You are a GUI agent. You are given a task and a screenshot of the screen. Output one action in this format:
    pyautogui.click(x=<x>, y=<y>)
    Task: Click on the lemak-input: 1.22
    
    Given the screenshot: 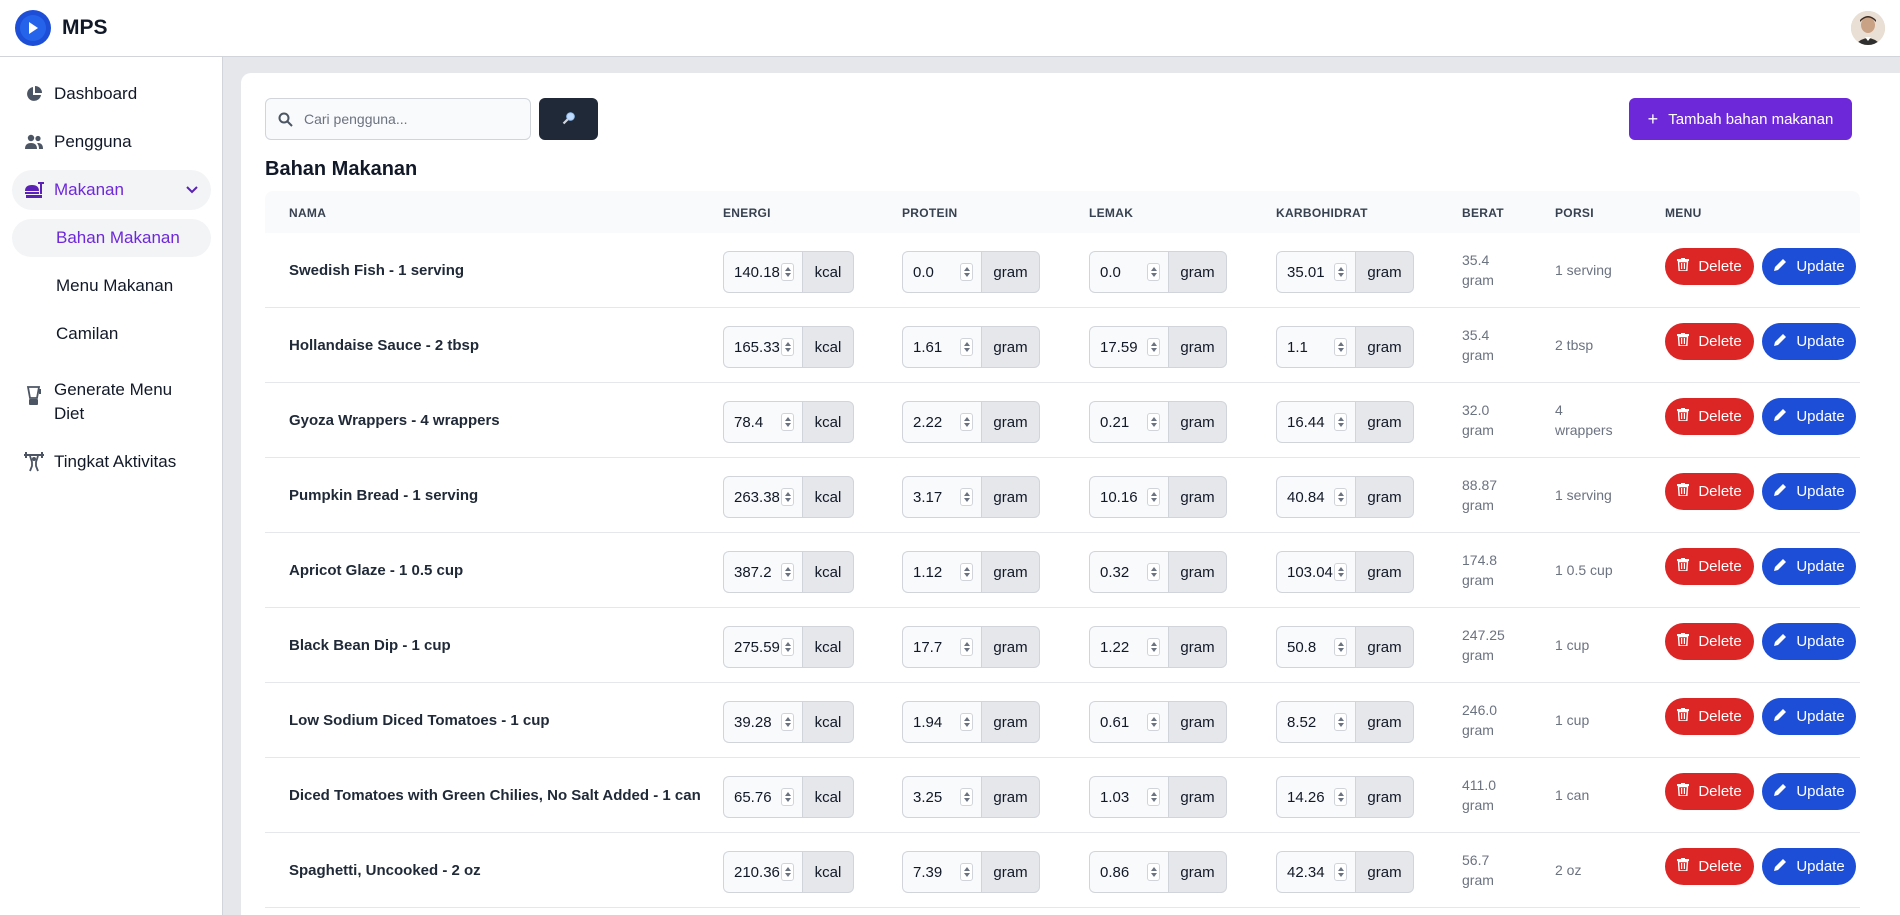 What is the action you would take?
    pyautogui.click(x=1128, y=647)
    